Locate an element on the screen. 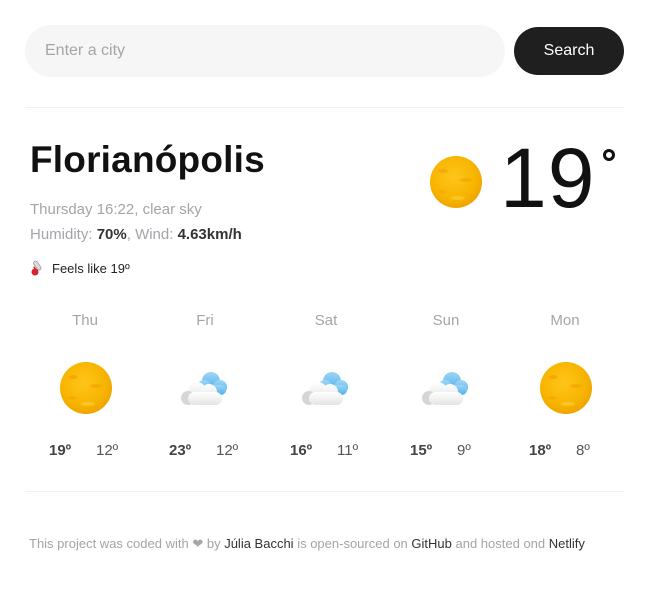  footer-text: This project was coded with is located at coordinates (109, 543).